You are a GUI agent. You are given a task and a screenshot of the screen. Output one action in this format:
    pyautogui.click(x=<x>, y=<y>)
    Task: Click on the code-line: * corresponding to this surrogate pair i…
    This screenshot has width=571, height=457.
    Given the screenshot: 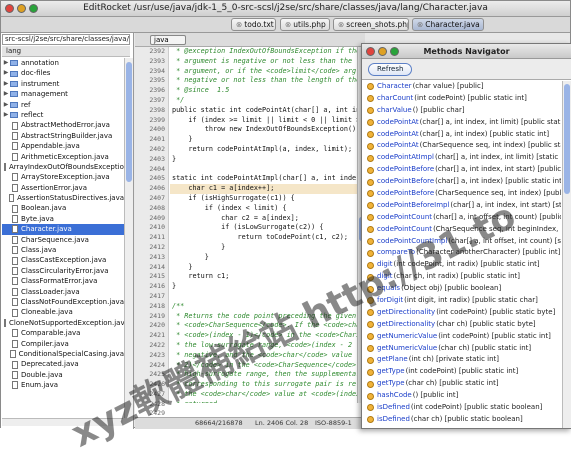 What is the action you would take?
    pyautogui.click(x=263, y=385)
    